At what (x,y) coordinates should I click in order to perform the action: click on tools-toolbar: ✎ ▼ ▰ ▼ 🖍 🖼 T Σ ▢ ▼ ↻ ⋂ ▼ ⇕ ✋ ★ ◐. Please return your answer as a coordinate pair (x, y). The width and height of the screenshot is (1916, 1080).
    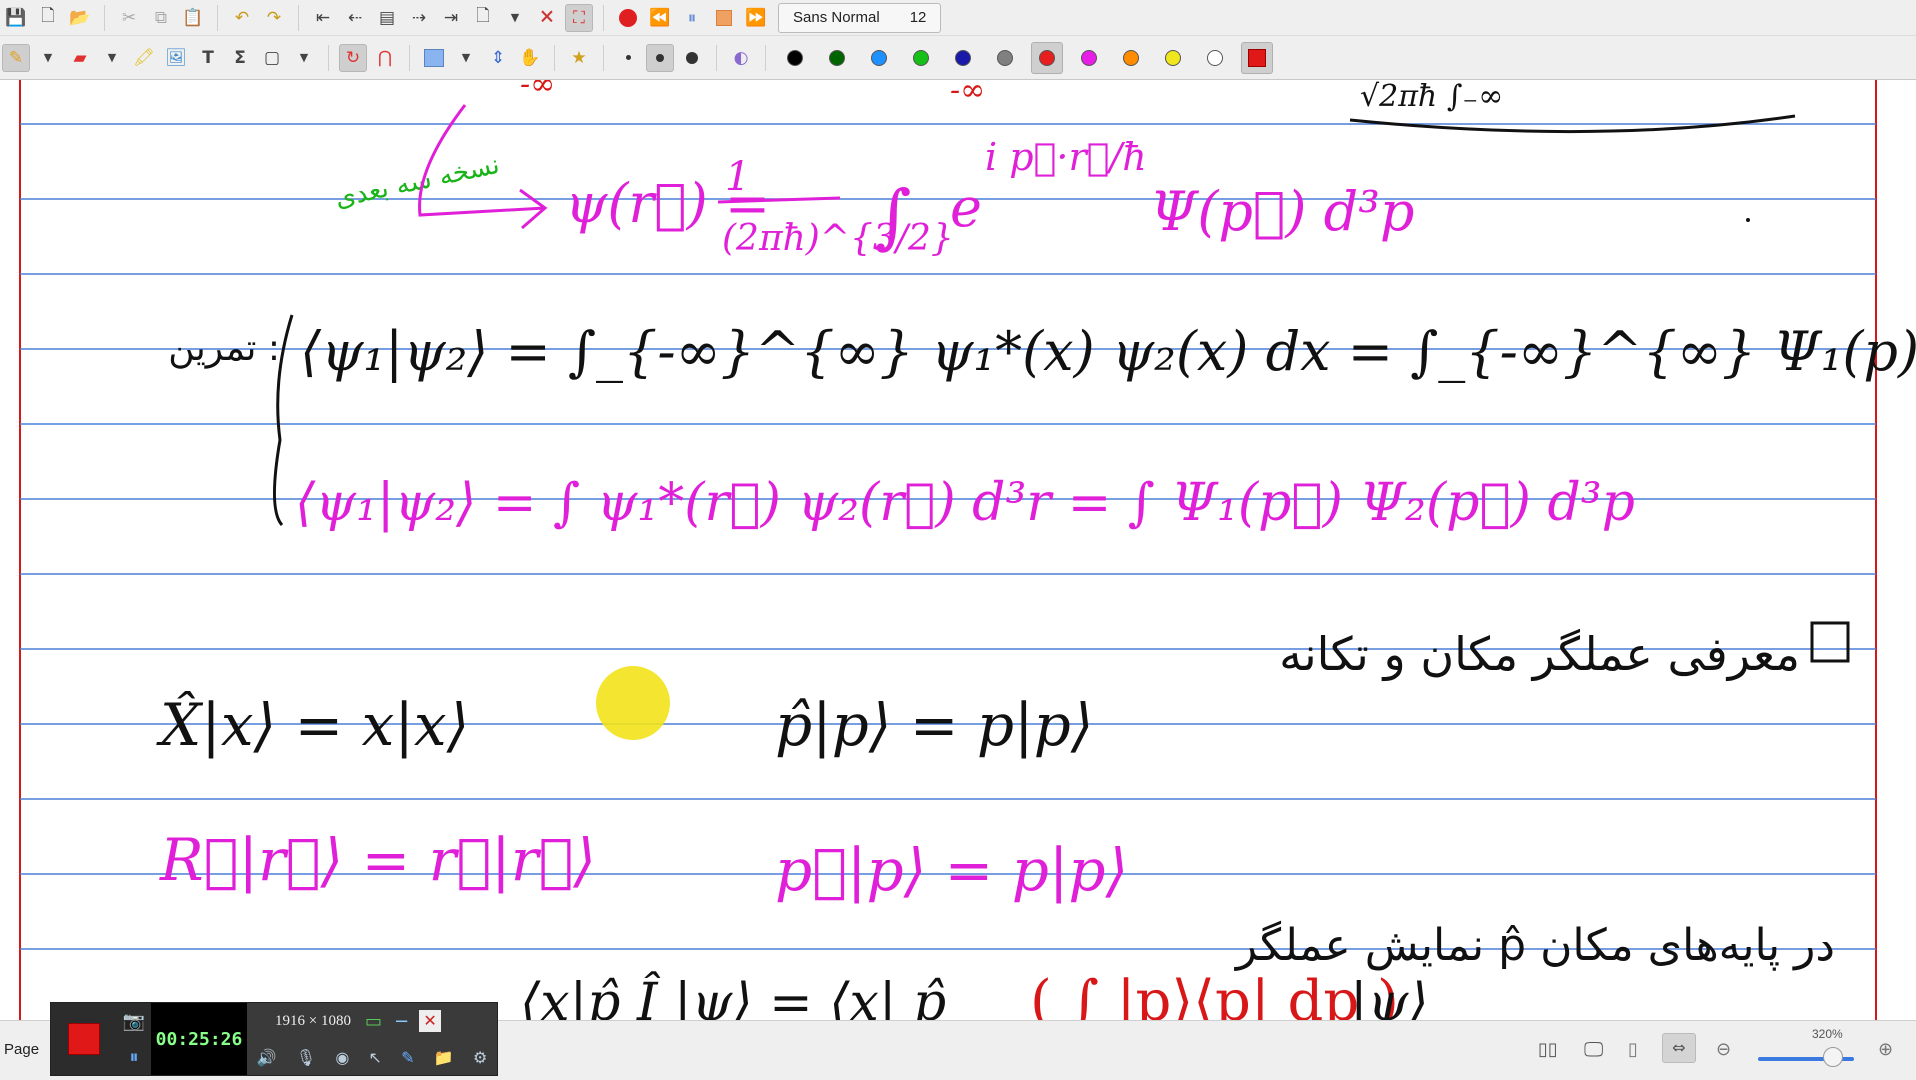
    Looking at the image, I should click on (958, 58).